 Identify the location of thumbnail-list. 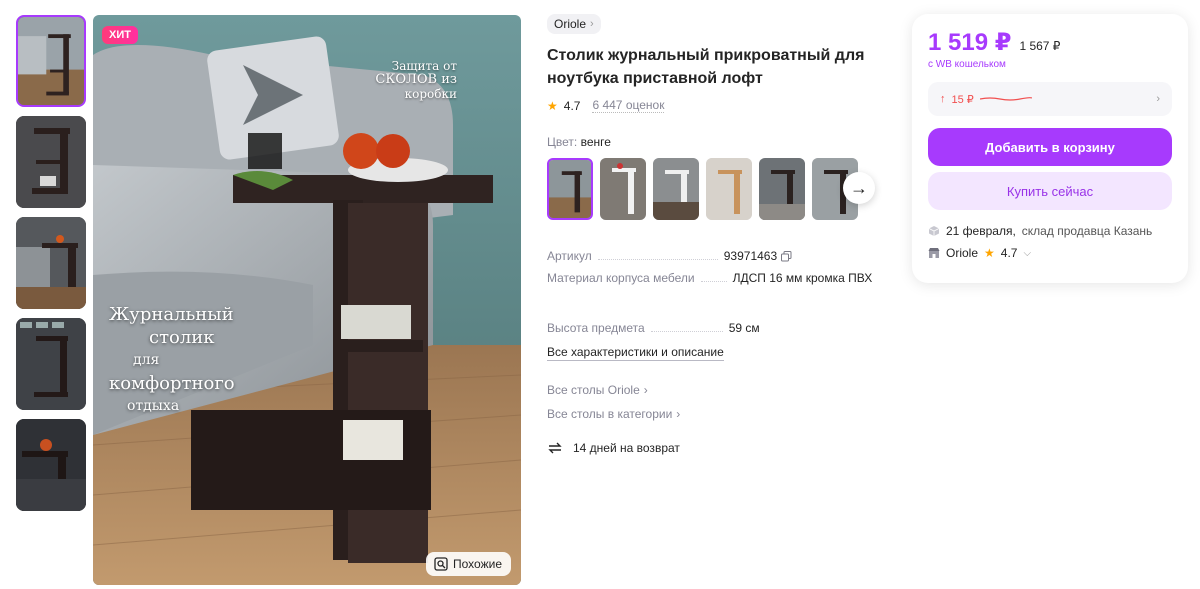
(51, 267).